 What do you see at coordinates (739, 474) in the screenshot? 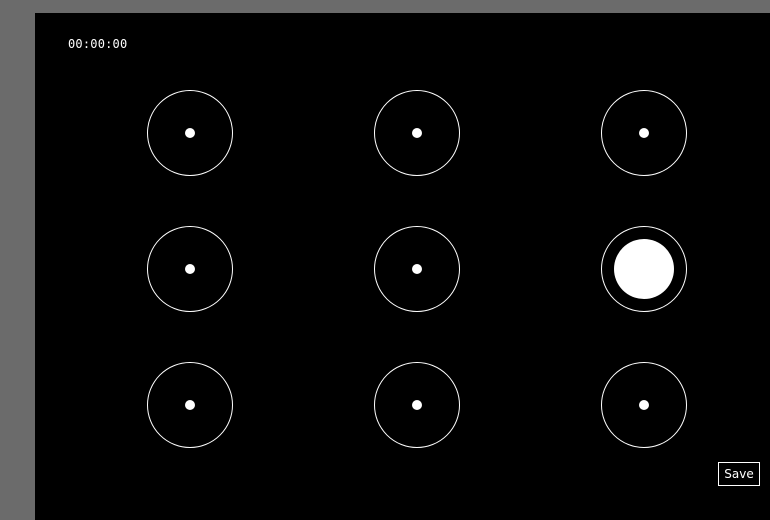
I see `save-button: Save` at bounding box center [739, 474].